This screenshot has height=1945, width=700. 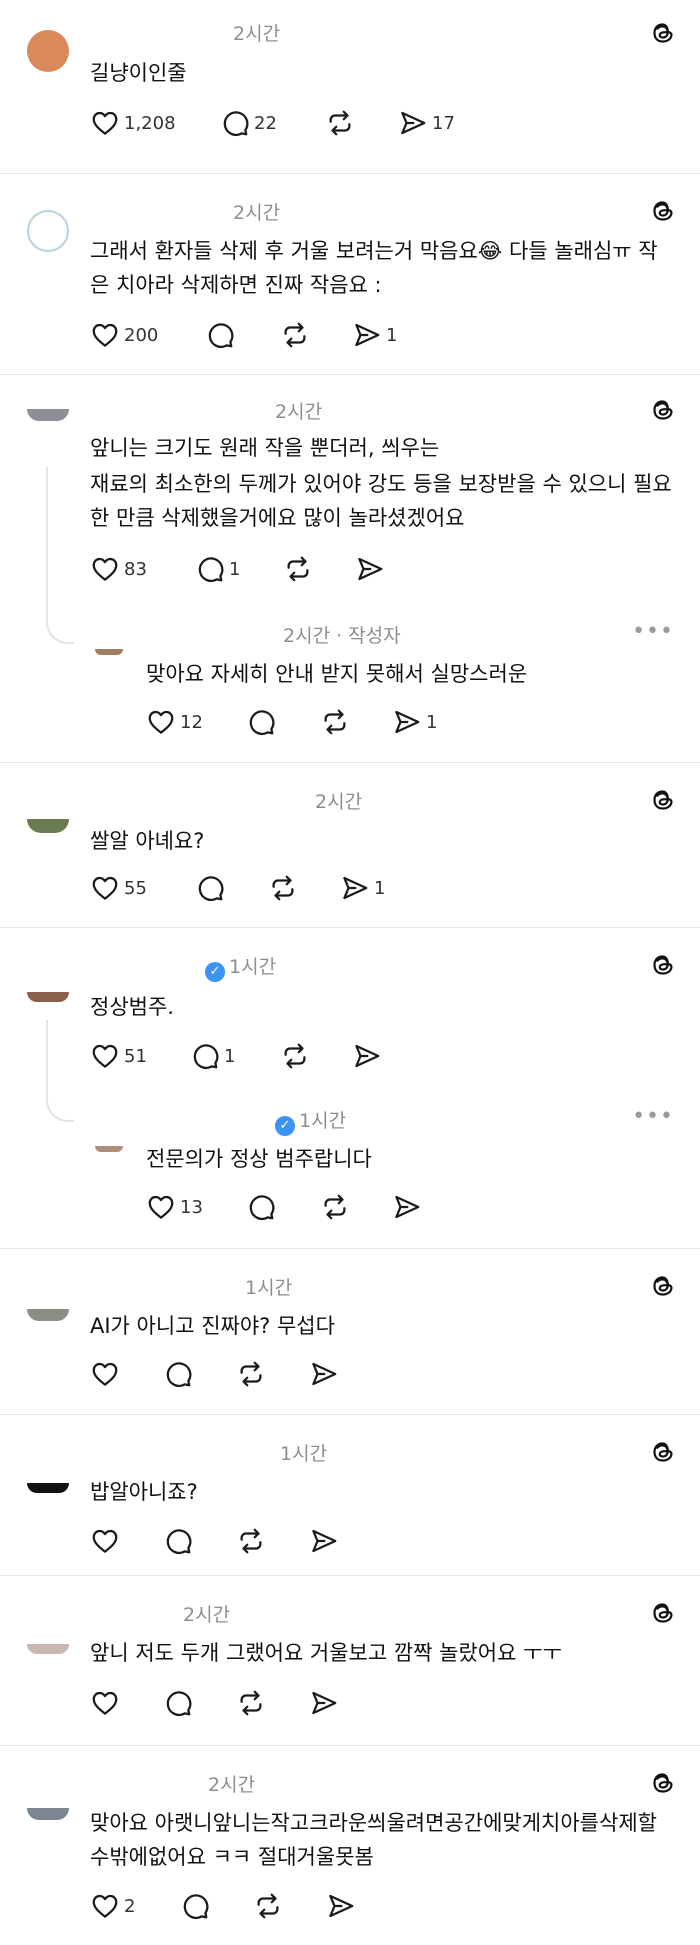 I want to click on like-button: 13, so click(x=174, y=1207).